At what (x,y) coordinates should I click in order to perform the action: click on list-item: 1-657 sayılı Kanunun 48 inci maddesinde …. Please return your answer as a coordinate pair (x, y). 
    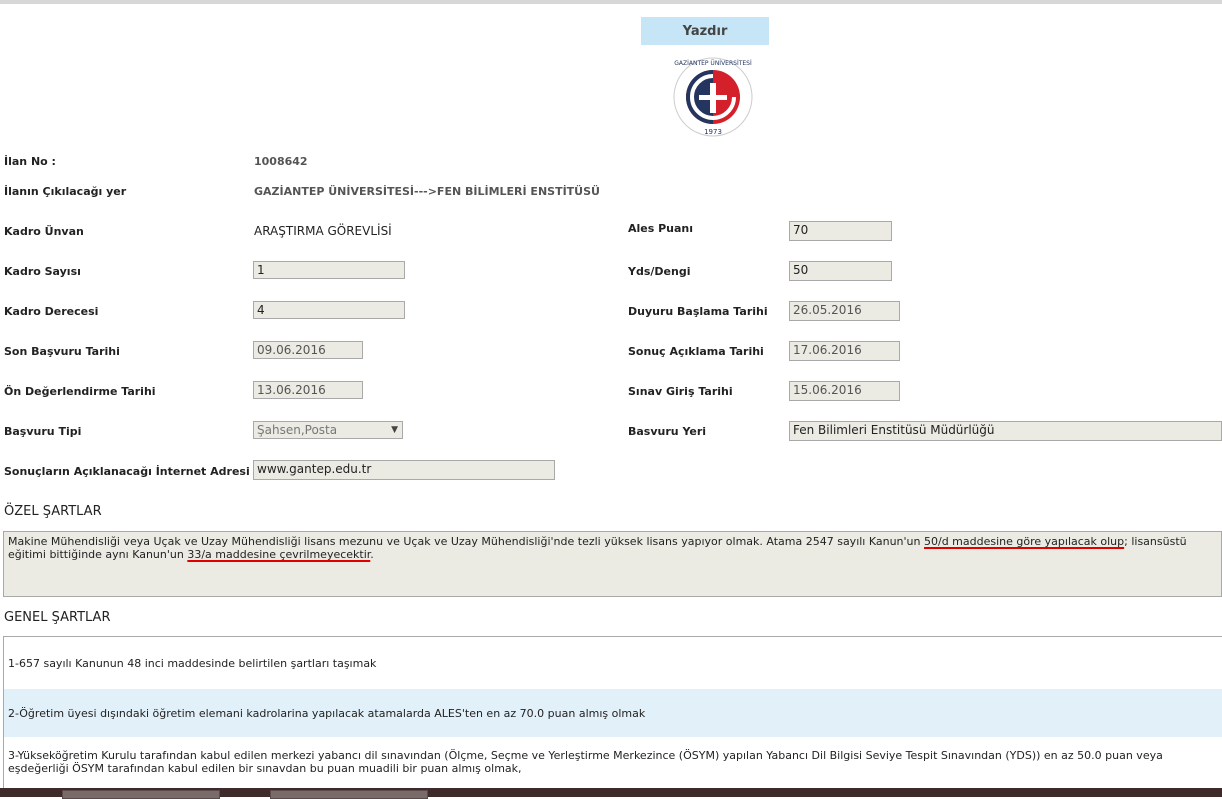
    Looking at the image, I should click on (613, 663).